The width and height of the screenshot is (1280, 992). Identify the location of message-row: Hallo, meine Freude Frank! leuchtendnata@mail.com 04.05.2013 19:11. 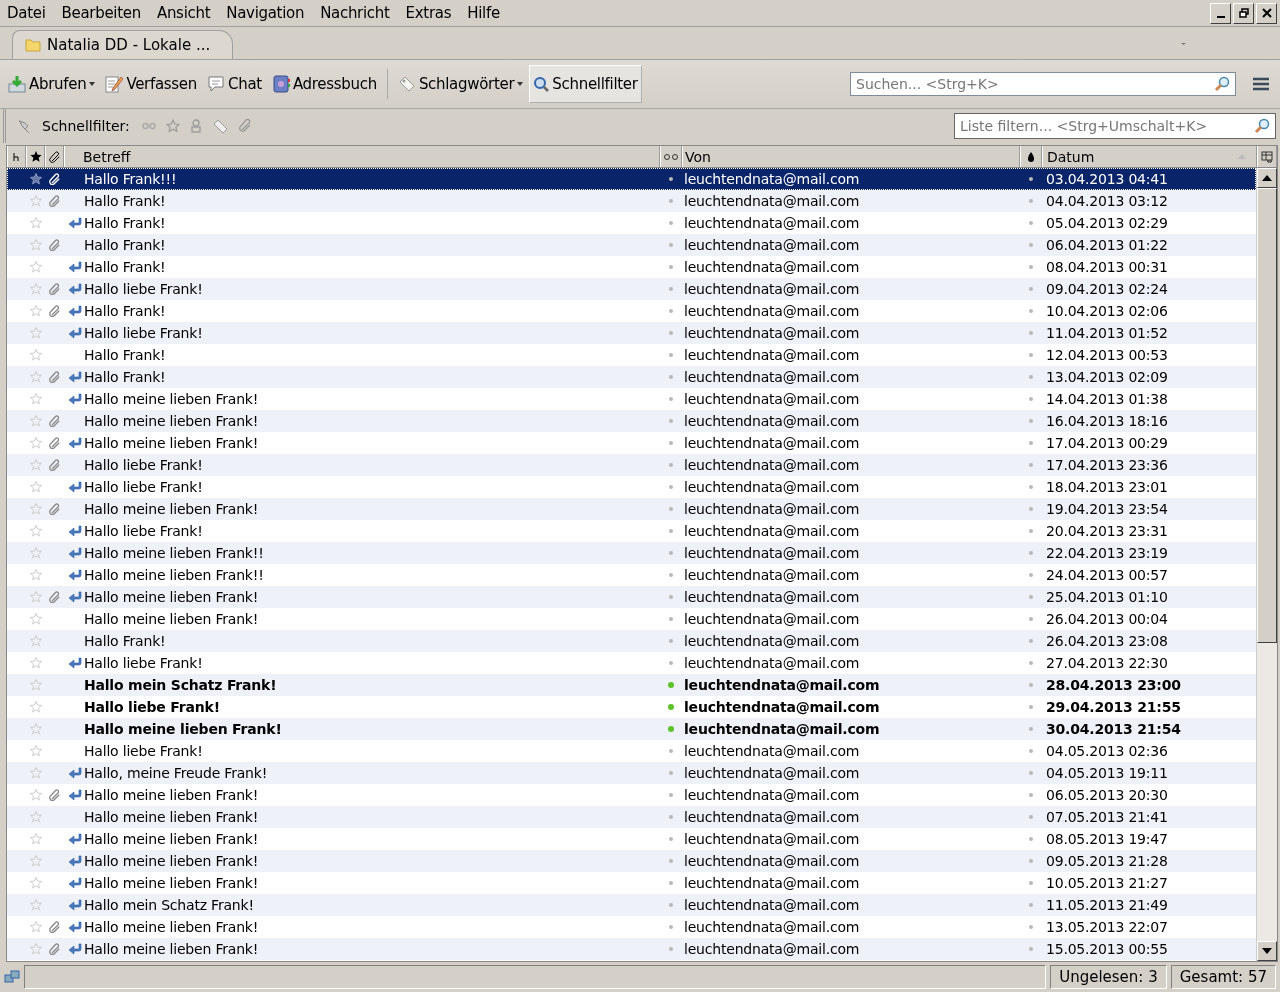
(631, 773).